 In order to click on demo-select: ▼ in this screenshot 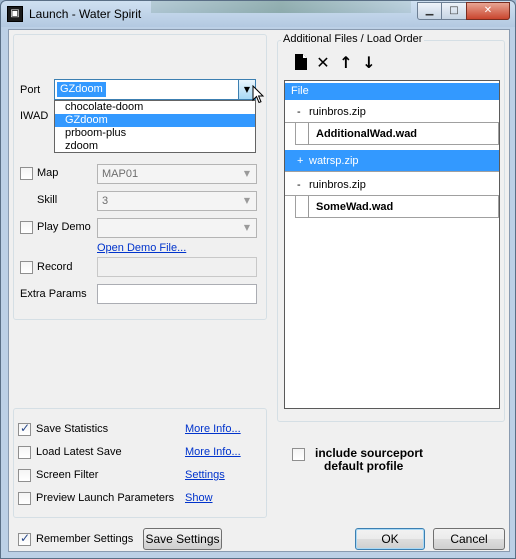, I will do `click(177, 228)`.